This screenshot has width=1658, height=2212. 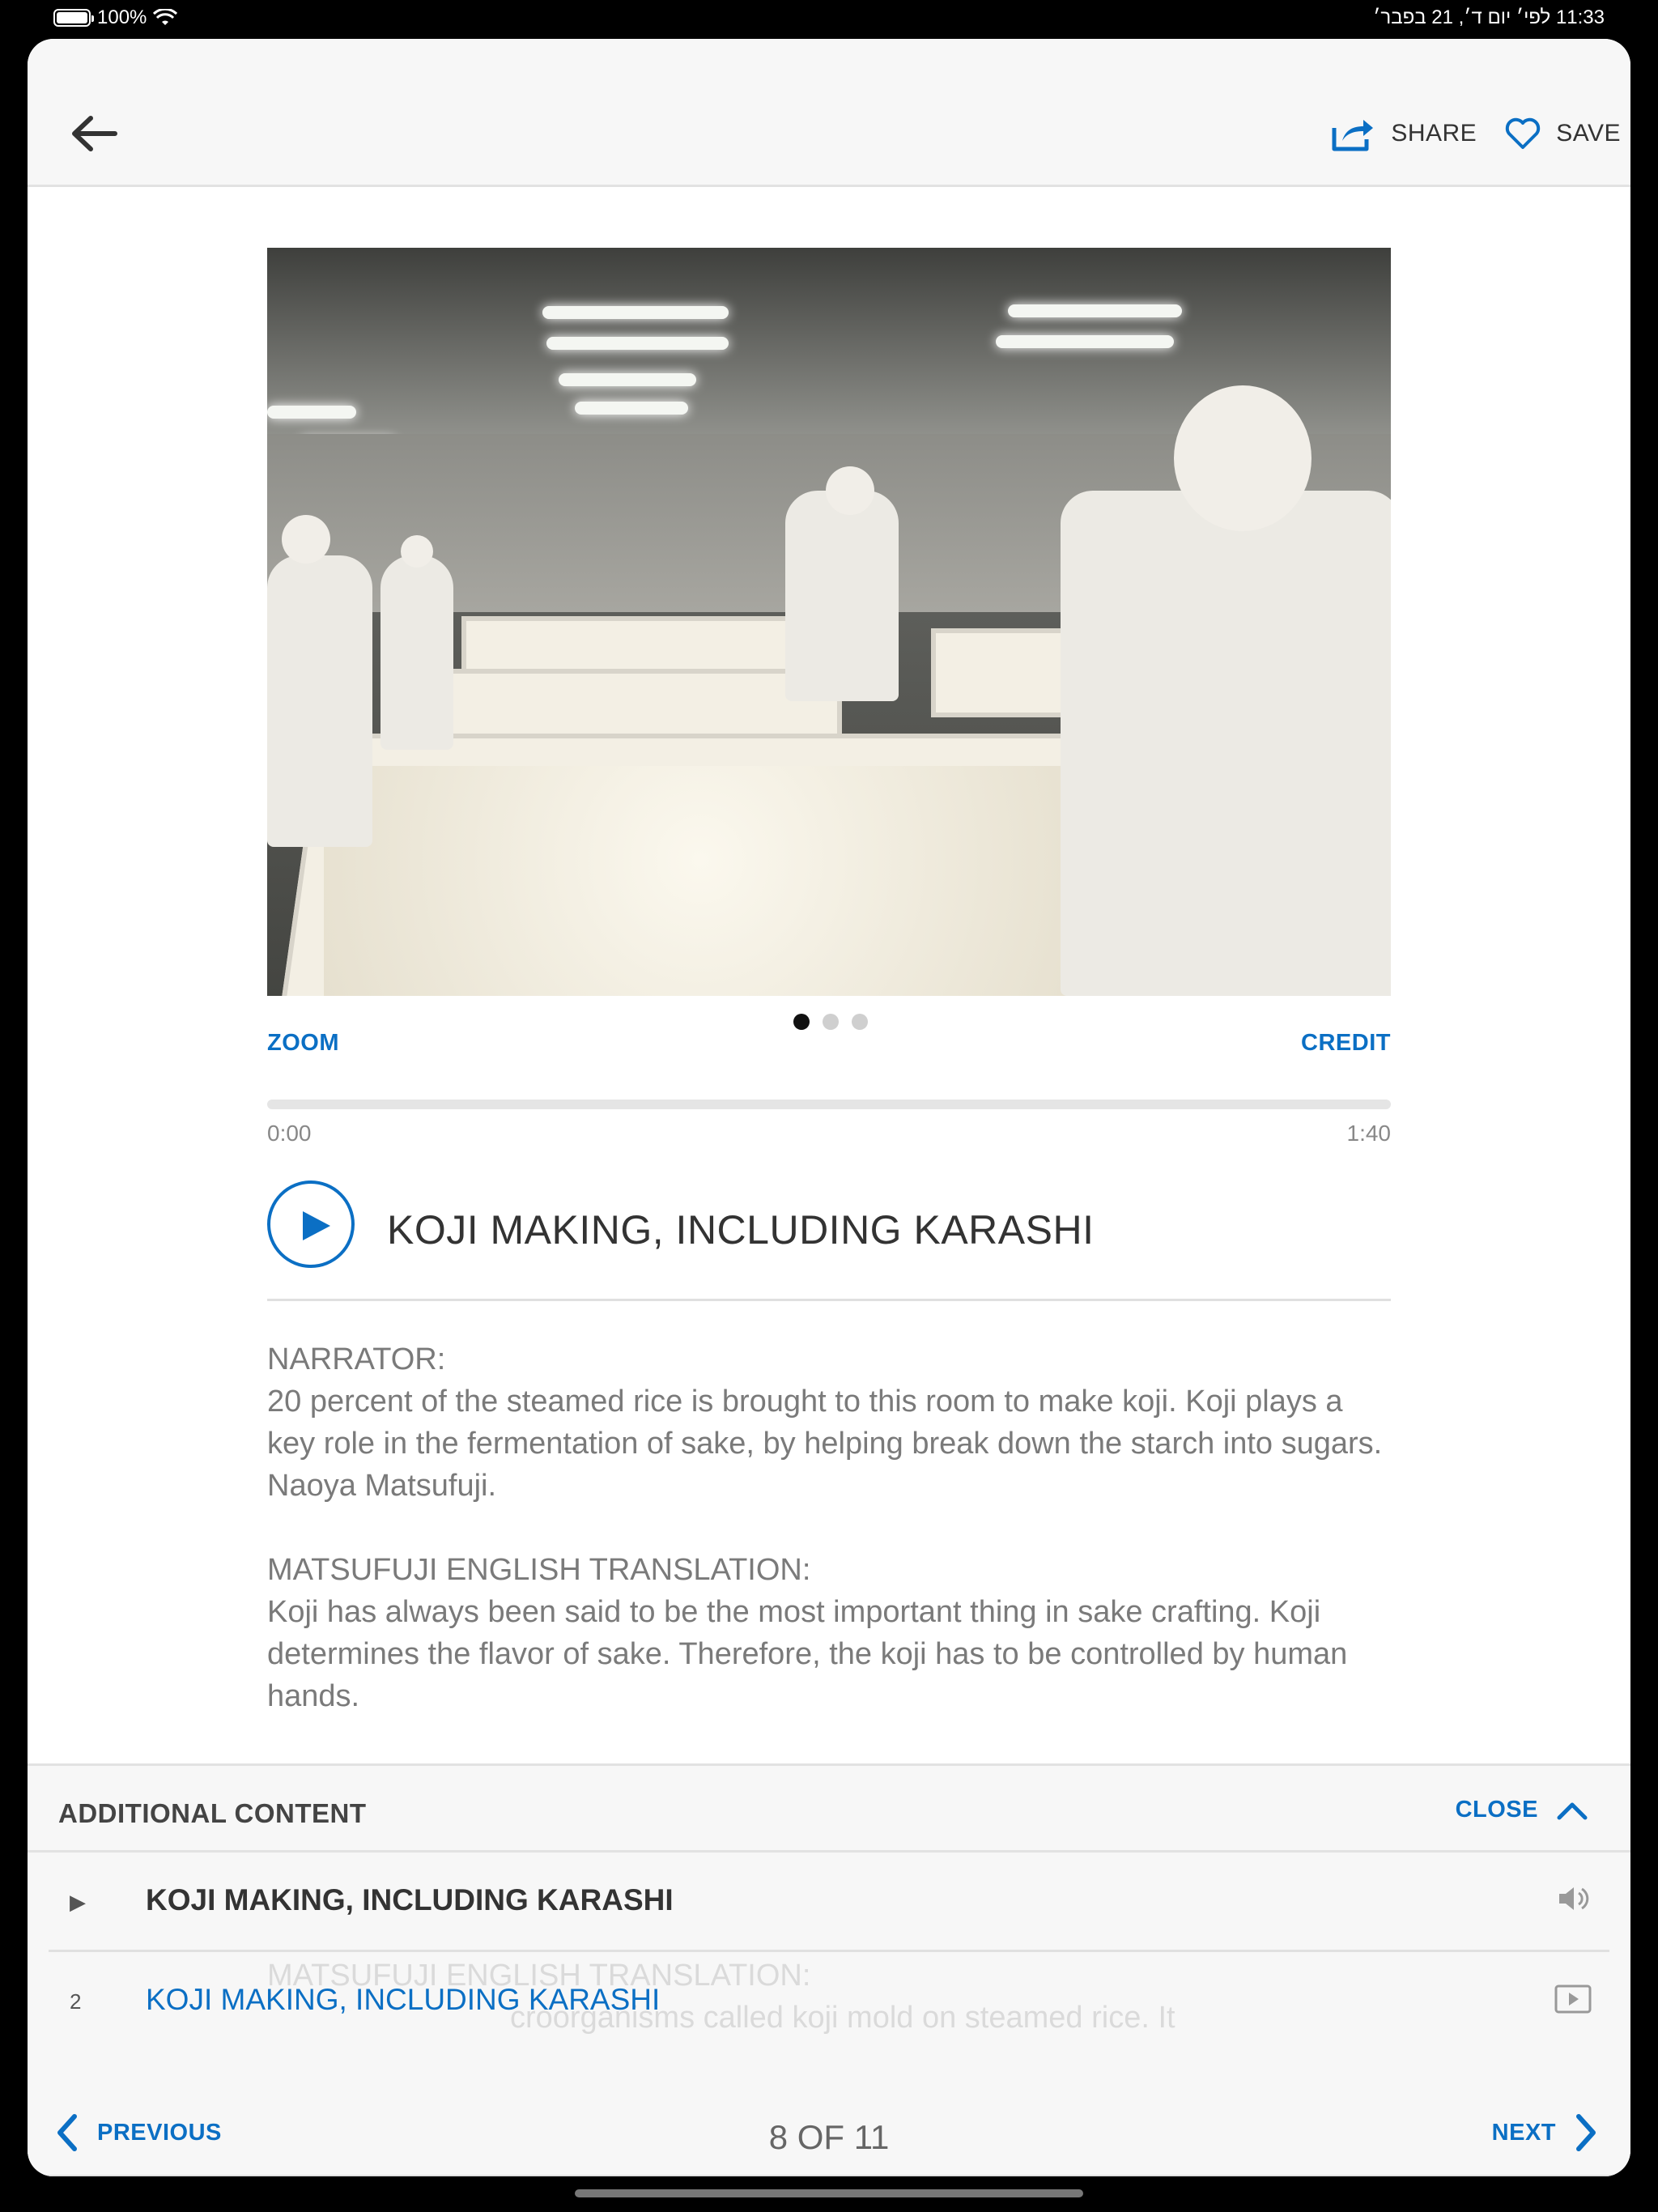 I want to click on home-indicator, so click(x=829, y=2193).